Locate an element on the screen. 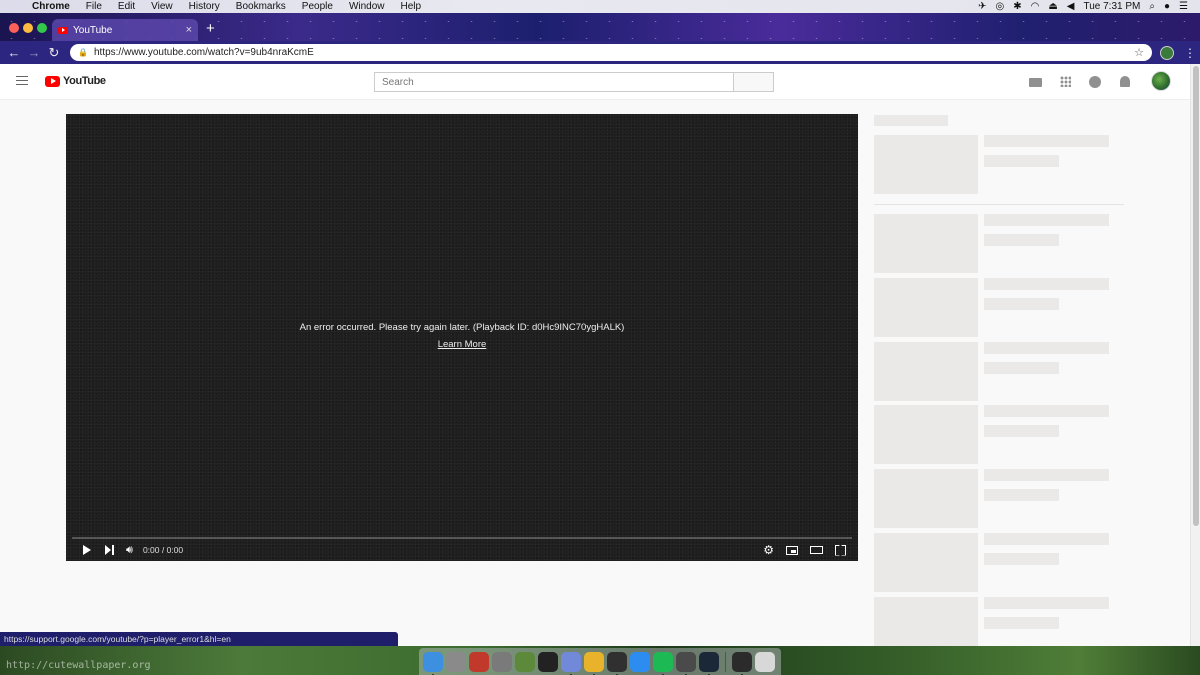 The image size is (1200, 675). obs-icon is located at coordinates (617, 663).